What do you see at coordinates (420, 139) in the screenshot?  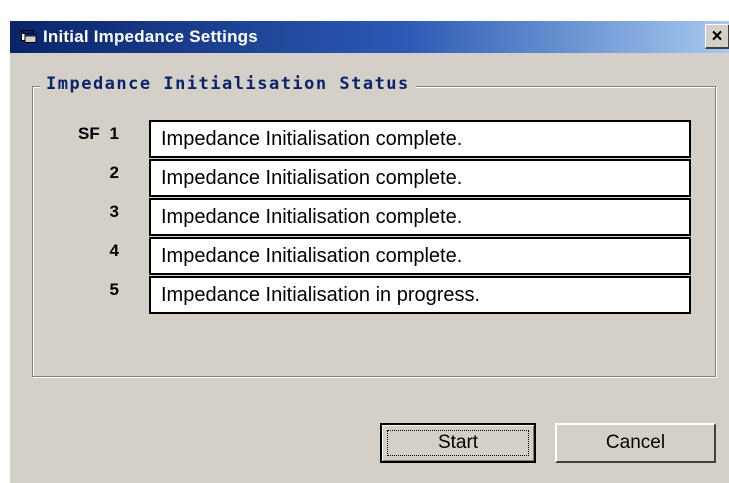 I see `status-field-1: Impedance Initialisation complete.` at bounding box center [420, 139].